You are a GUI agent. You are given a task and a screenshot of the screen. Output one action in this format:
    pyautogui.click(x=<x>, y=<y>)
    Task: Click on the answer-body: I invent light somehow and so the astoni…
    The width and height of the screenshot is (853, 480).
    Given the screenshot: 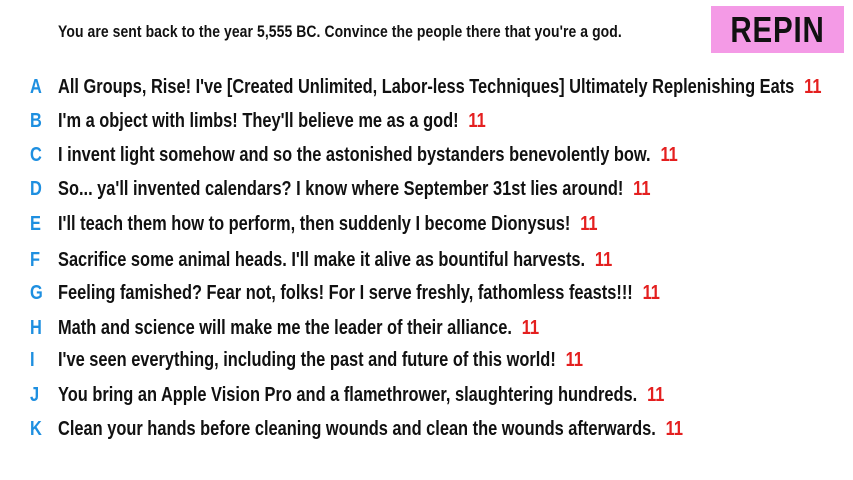 What is the action you would take?
    pyautogui.click(x=368, y=155)
    